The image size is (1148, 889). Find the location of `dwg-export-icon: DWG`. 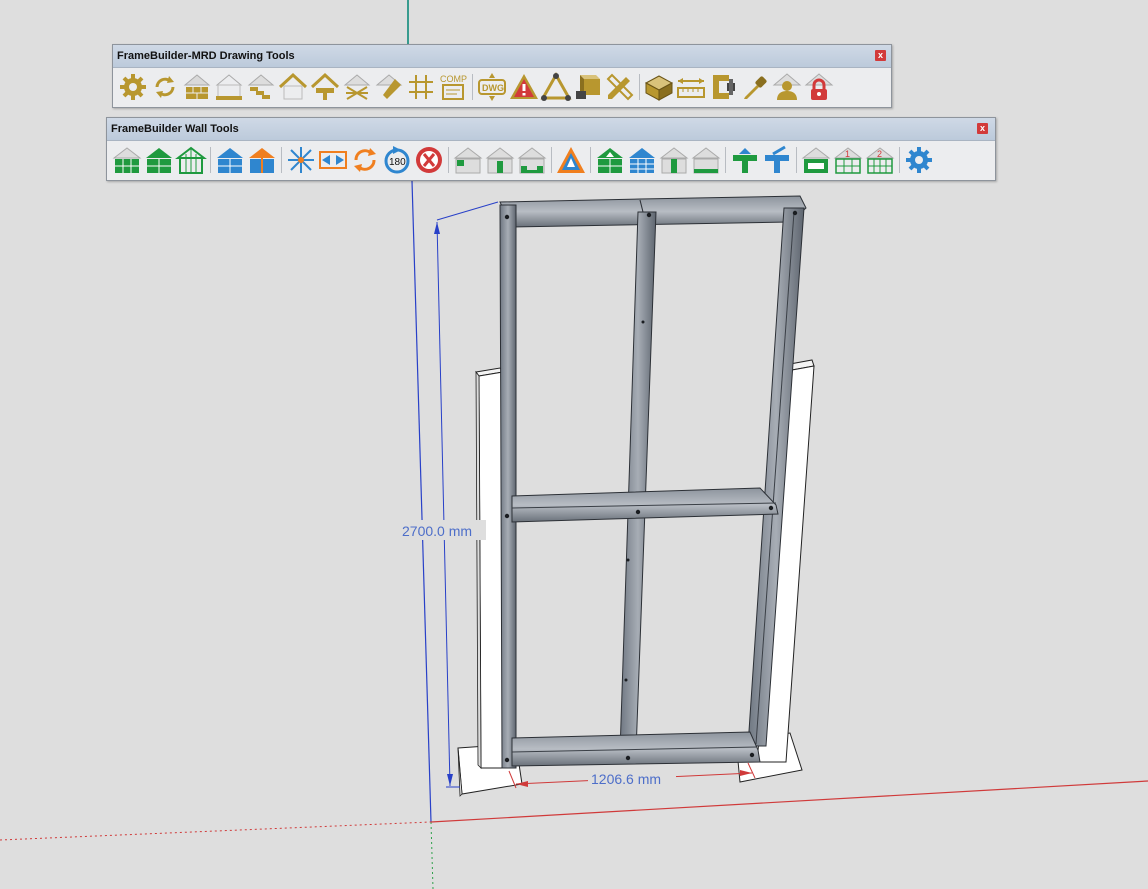

dwg-export-icon: DWG is located at coordinates (492, 87).